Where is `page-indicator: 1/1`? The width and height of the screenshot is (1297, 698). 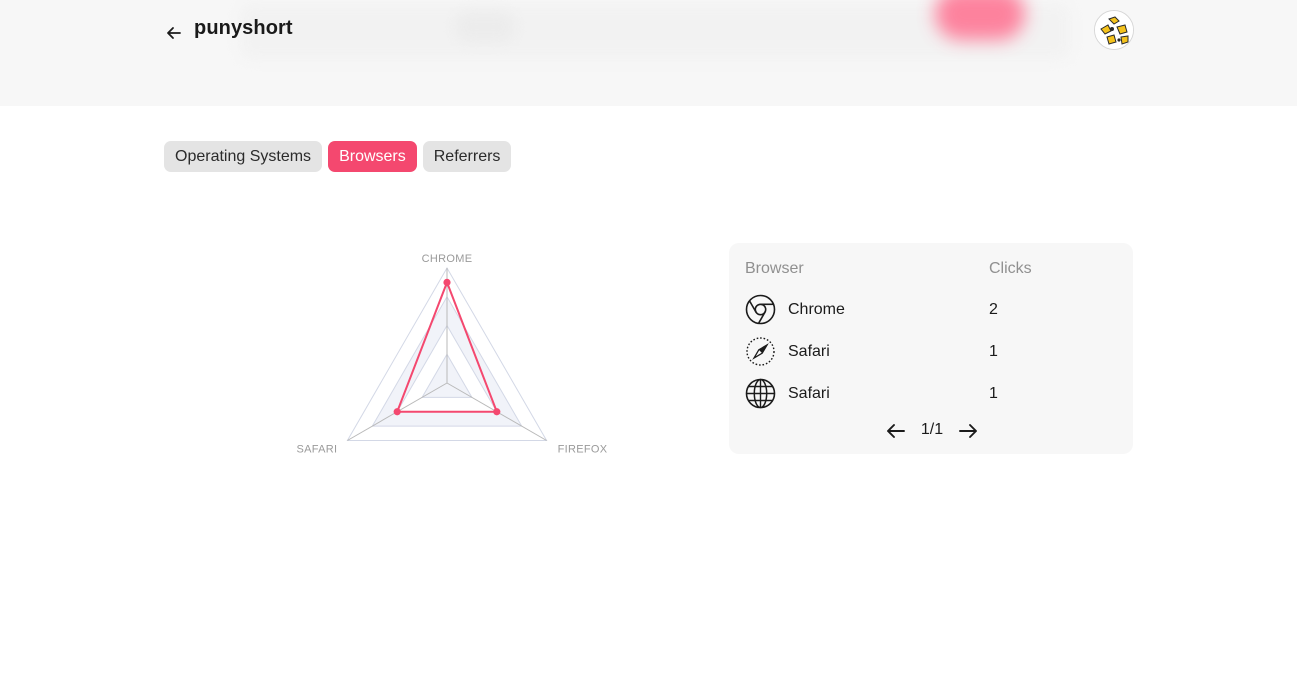 page-indicator: 1/1 is located at coordinates (932, 429).